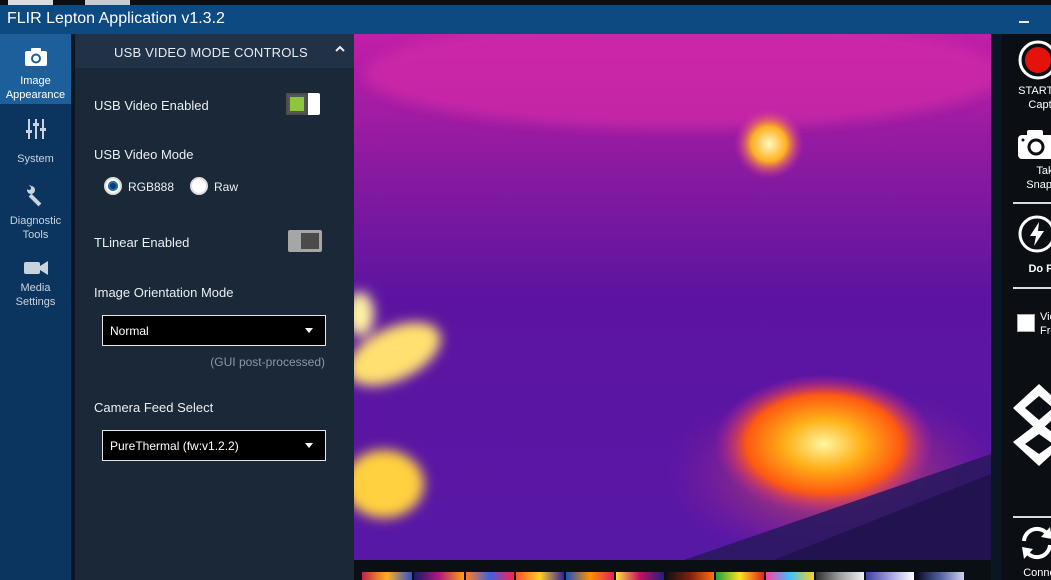  Describe the element at coordinates (35, 69) in the screenshot. I see `nav-item-image-appearance: Image Appearance` at that location.